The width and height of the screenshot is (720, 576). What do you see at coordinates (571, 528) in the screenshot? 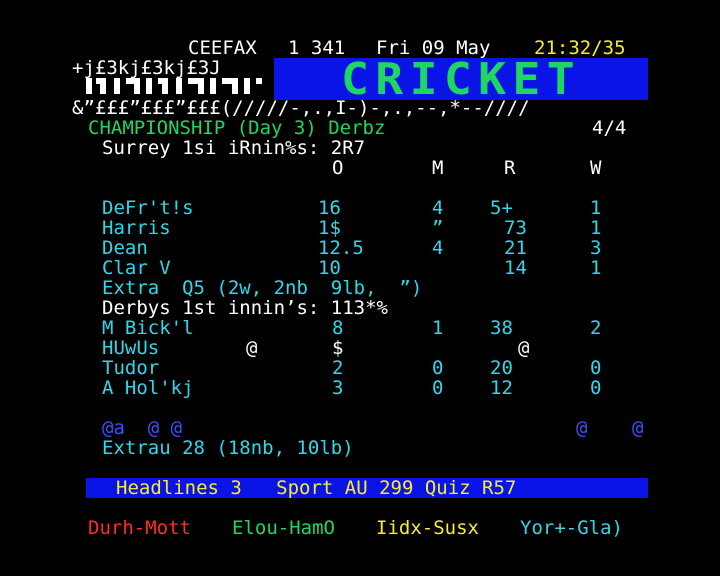
I see `fastext-cyan-link: Yor+-Gla)` at bounding box center [571, 528].